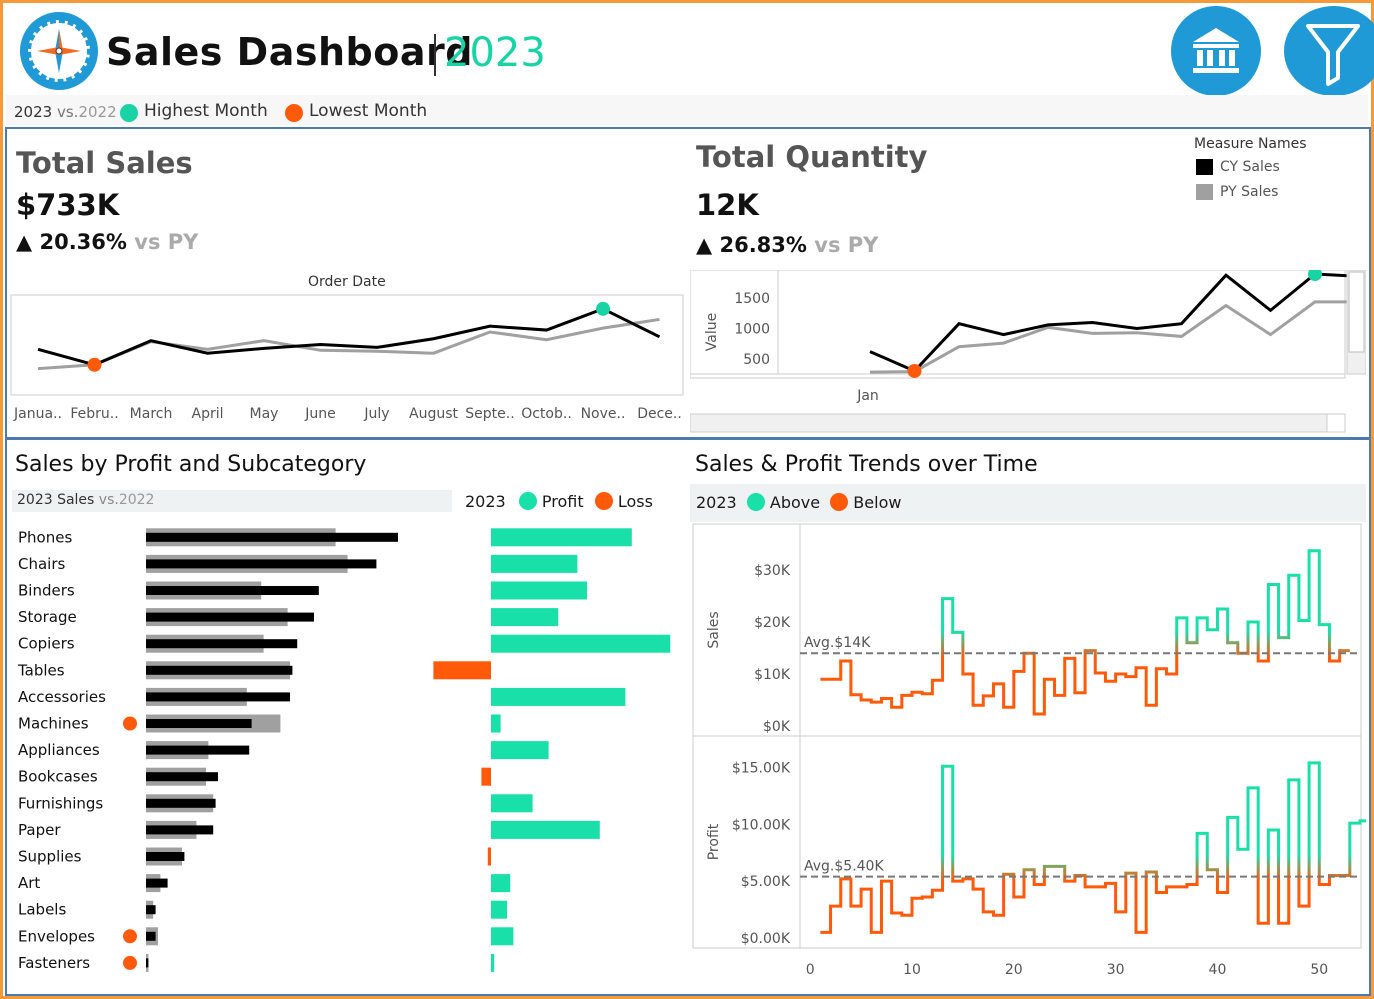 The height and width of the screenshot is (999, 1374). Describe the element at coordinates (716, 502) in the screenshot. I see `trends-year-label: 2023` at that location.